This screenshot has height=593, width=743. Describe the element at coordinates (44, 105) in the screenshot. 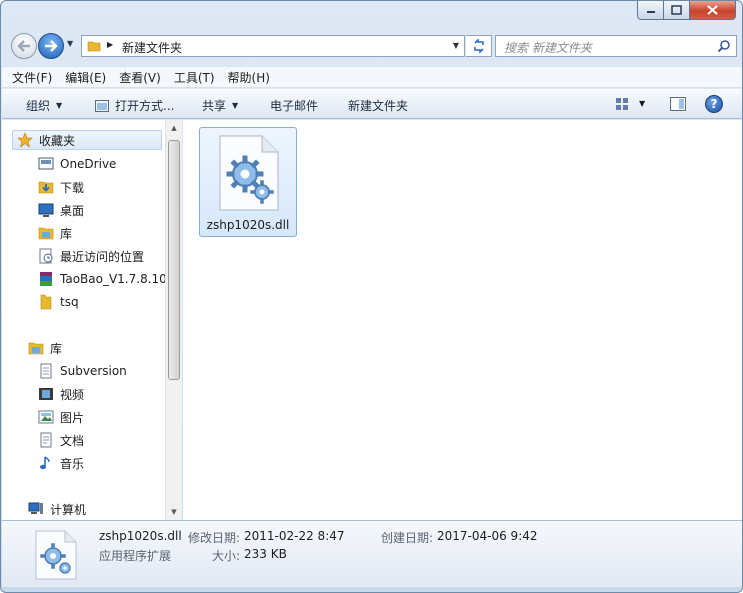

I see `organize-button: 组织 ▼` at that location.